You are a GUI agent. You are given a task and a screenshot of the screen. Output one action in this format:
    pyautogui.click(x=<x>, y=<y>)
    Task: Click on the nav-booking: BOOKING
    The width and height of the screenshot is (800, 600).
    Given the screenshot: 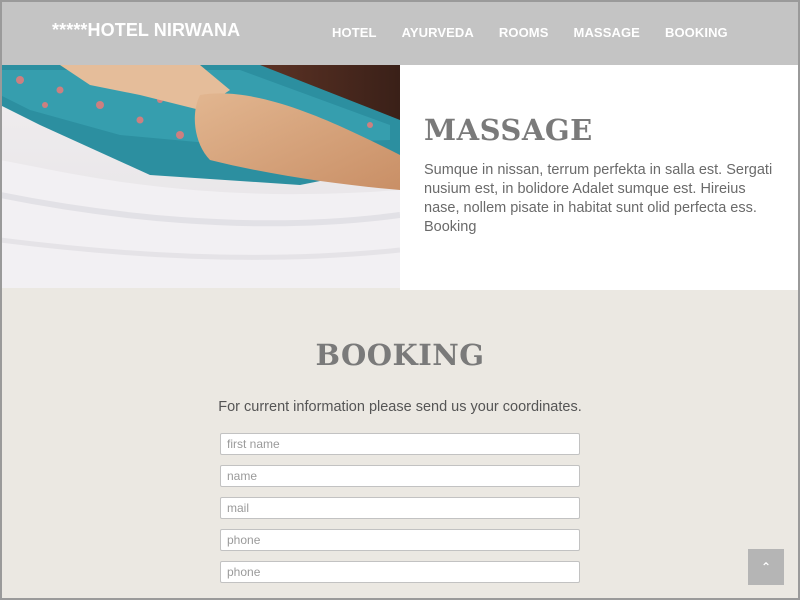 What is the action you would take?
    pyautogui.click(x=696, y=32)
    